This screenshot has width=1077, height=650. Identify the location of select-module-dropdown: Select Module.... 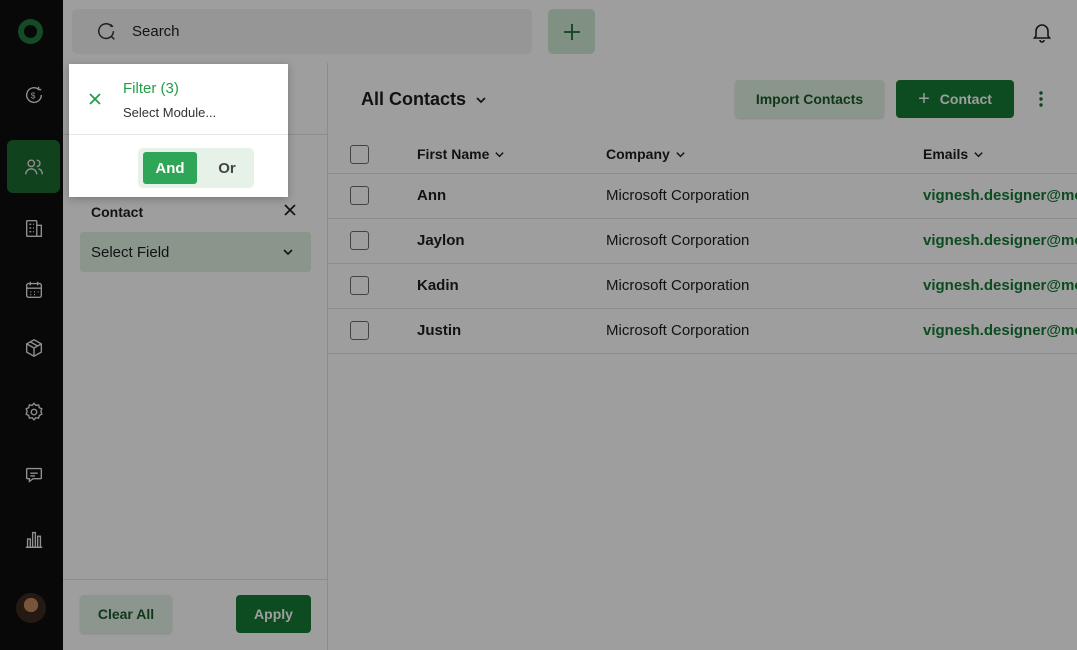
(169, 112).